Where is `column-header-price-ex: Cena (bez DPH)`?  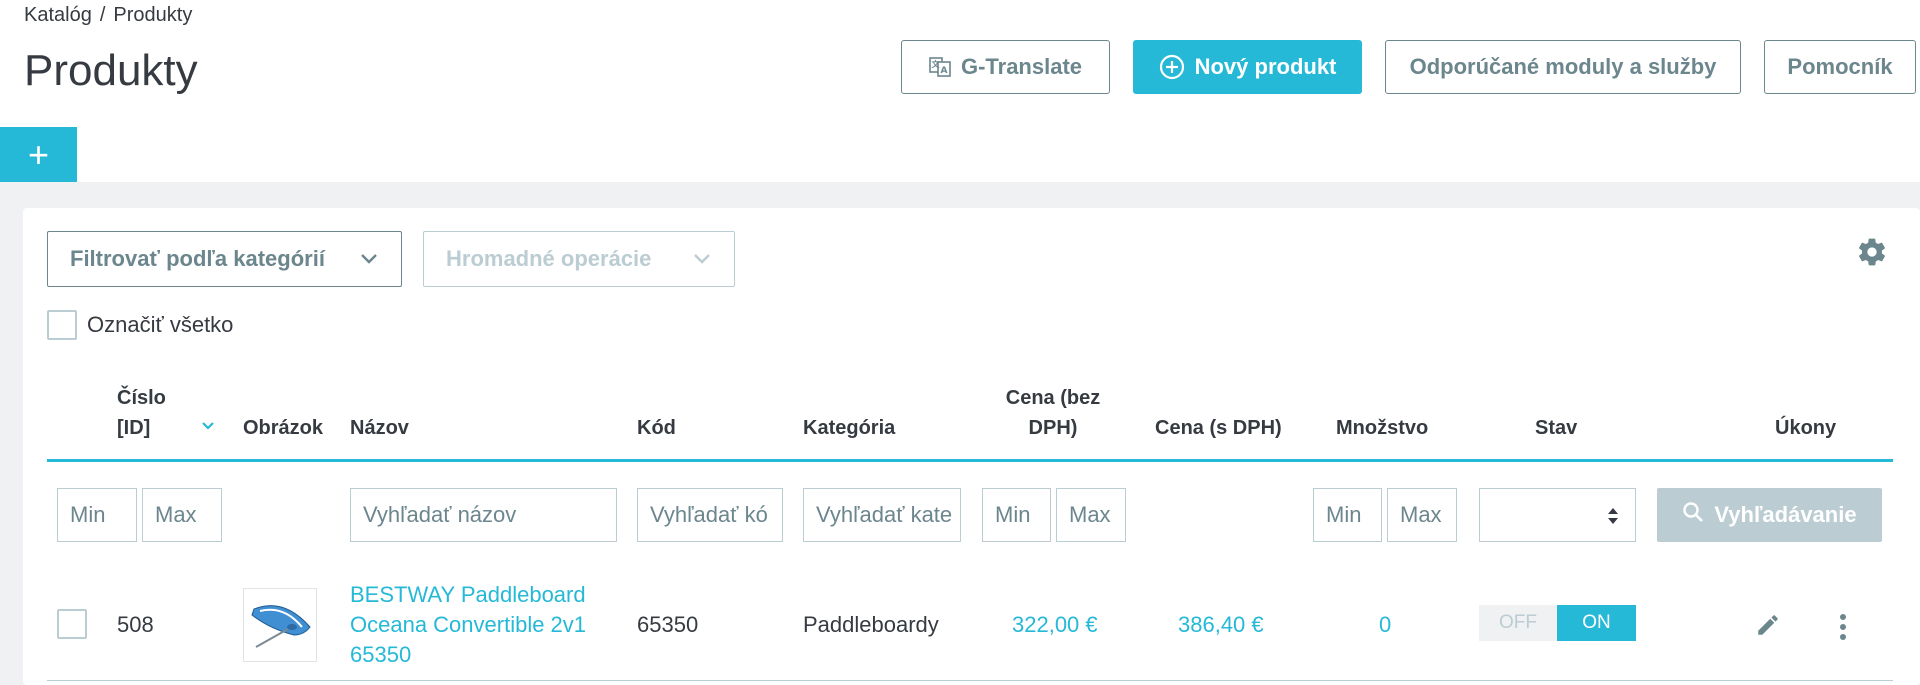
column-header-price-ex: Cena (bez DPH) is located at coordinates (1053, 413).